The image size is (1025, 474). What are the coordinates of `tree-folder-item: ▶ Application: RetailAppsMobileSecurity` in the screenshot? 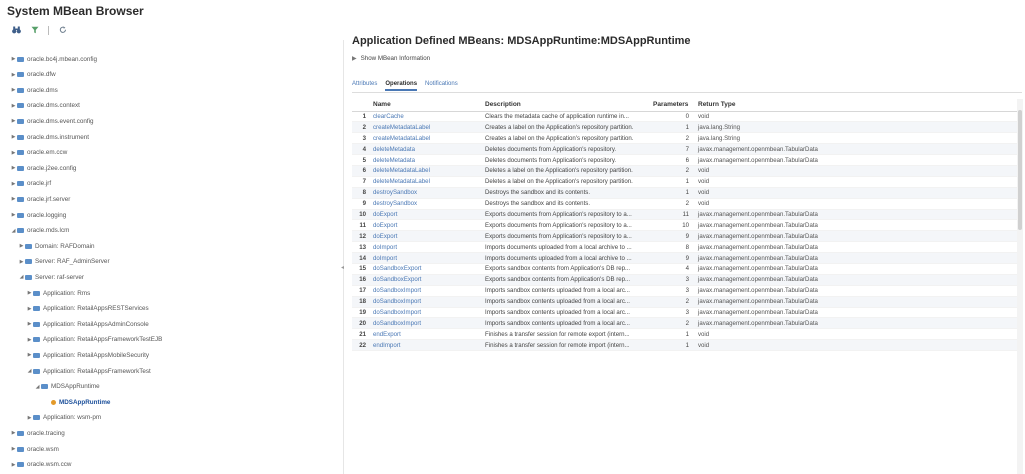 It's located at (88, 355).